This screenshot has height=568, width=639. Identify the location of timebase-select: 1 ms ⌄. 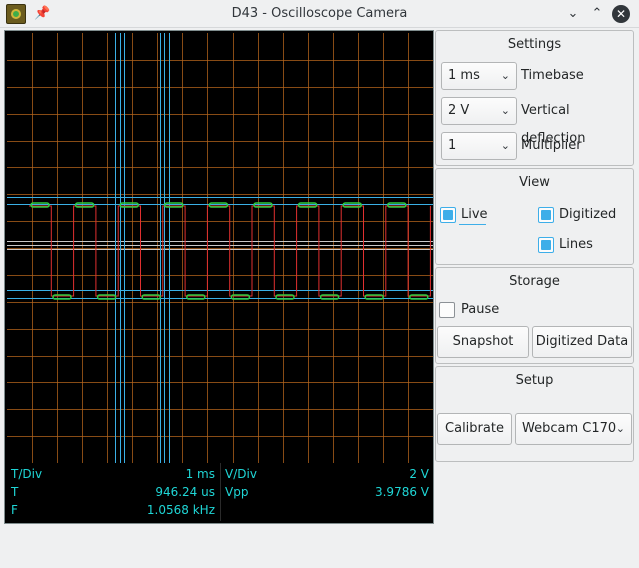
(479, 76).